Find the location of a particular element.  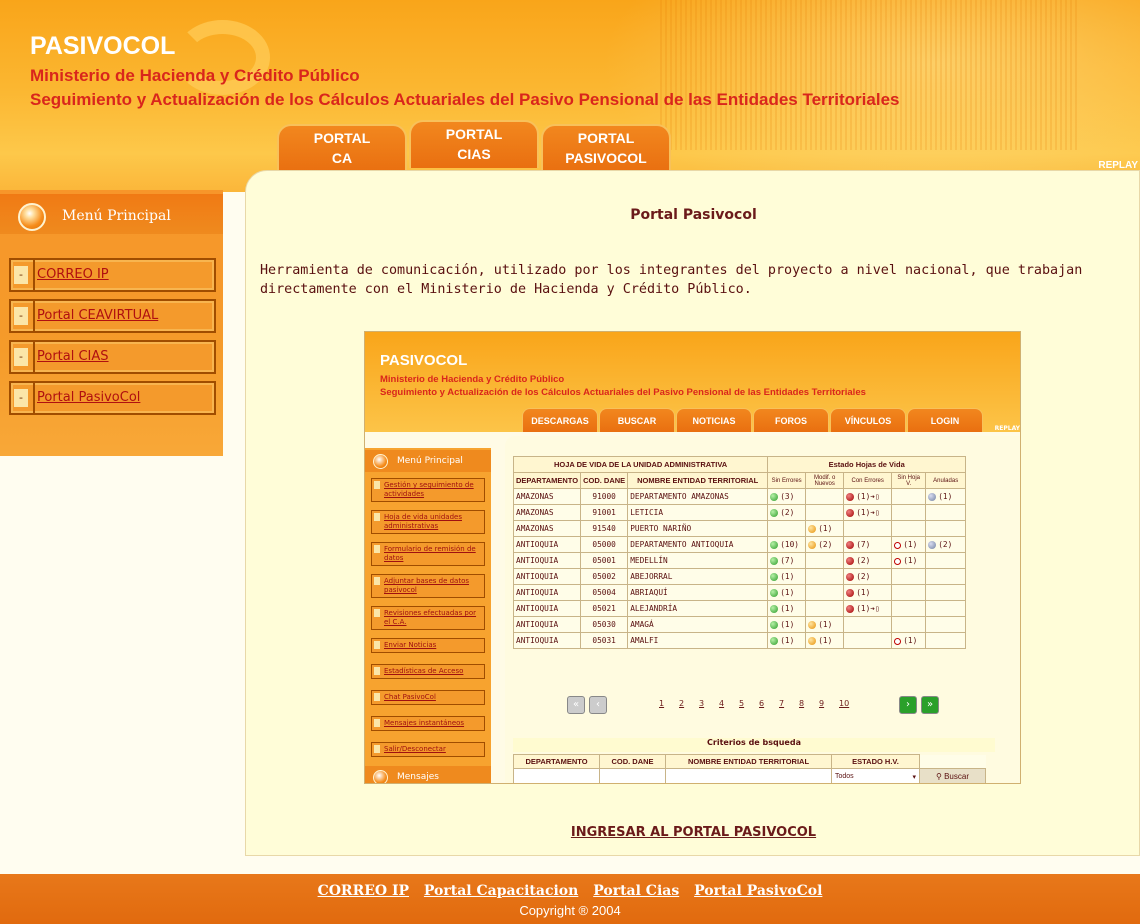

status-count: (10) is located at coordinates (789, 544).